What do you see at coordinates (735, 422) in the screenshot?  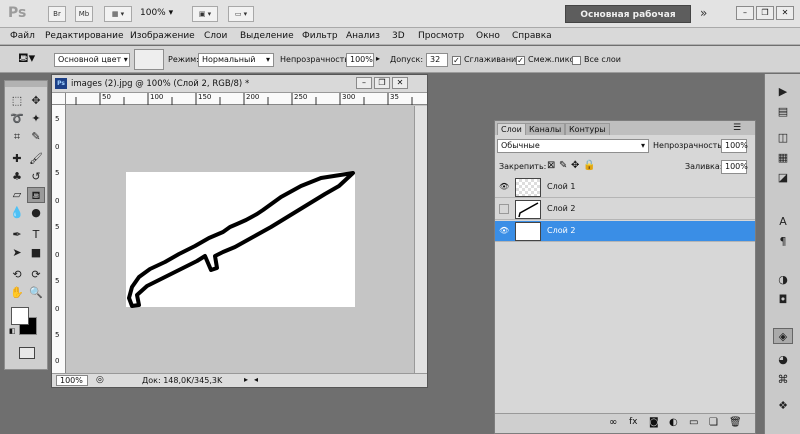 I see `trash-icon: 🗑` at bounding box center [735, 422].